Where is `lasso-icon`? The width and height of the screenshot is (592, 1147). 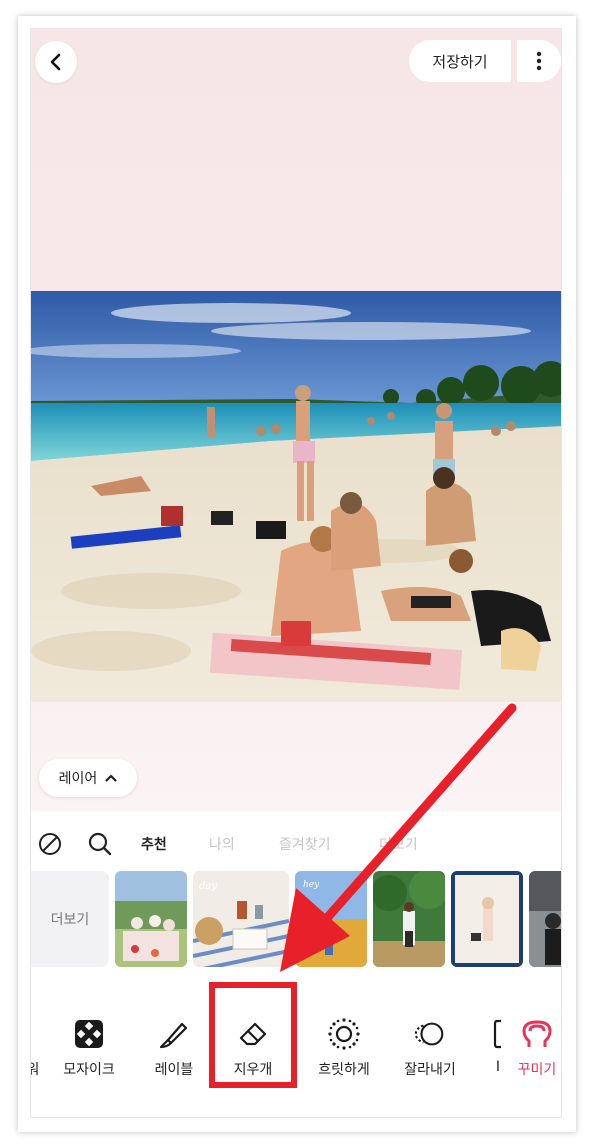
lasso-icon is located at coordinates (430, 1034).